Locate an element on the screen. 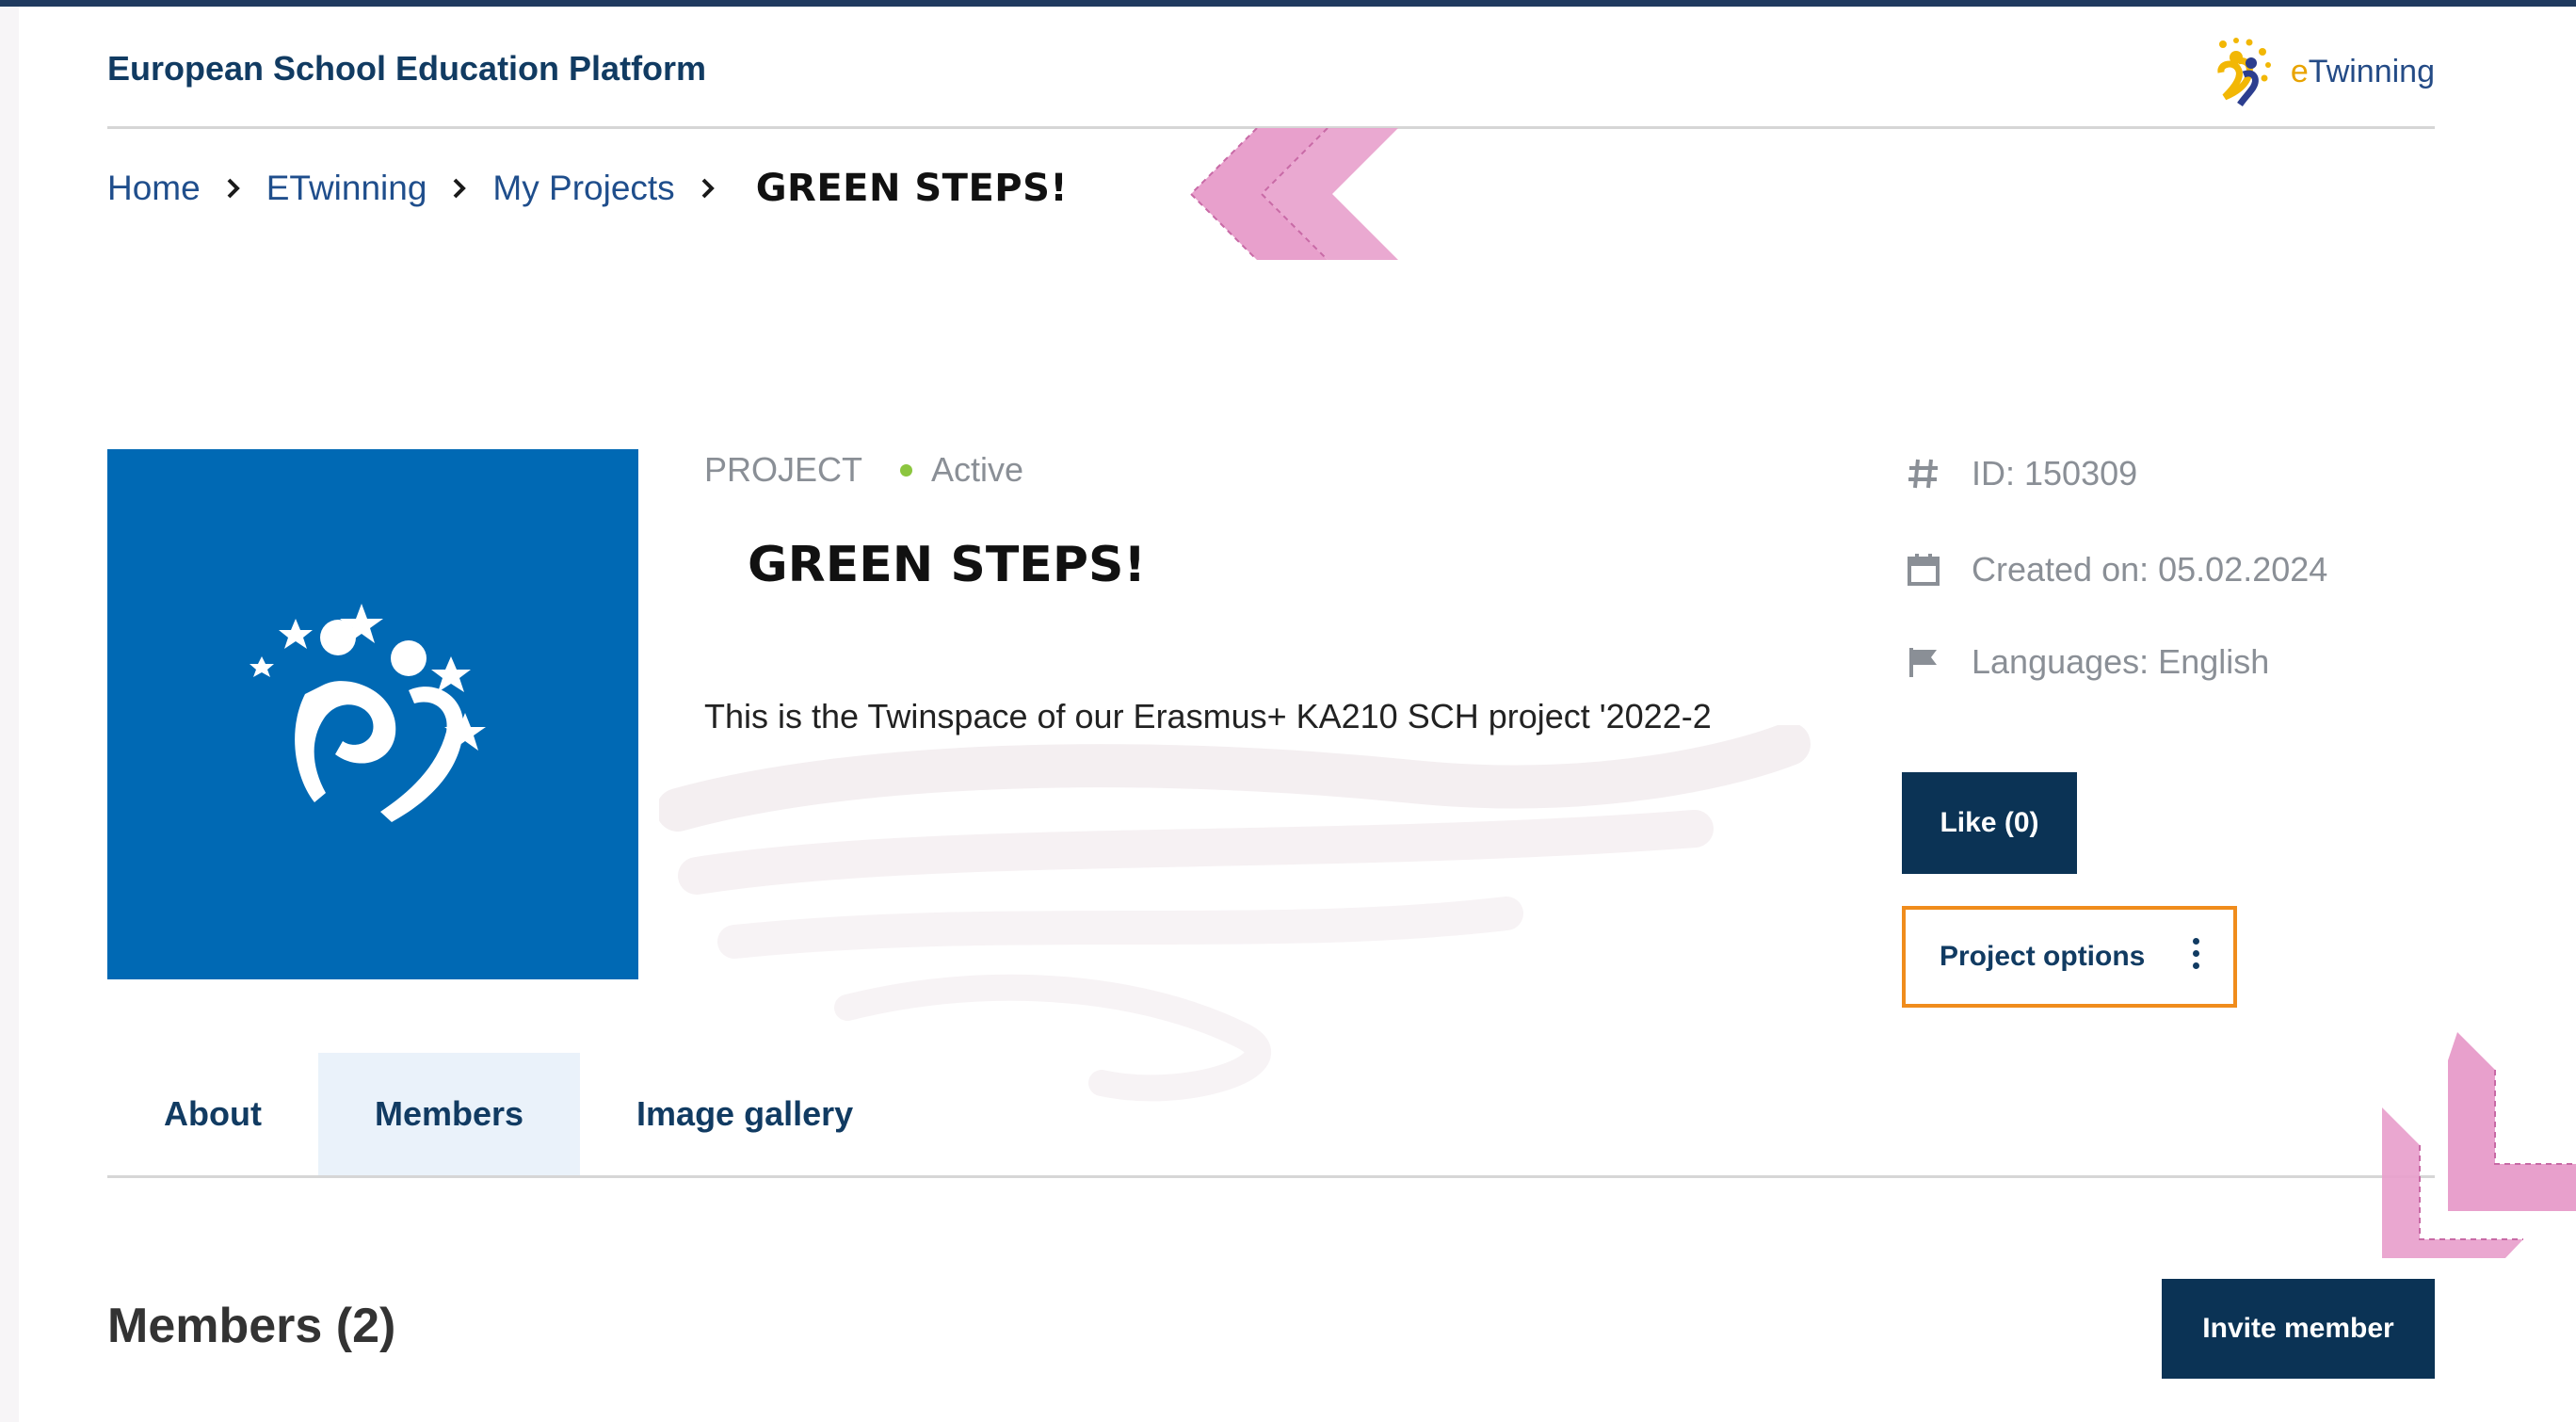  status-dot-icon is located at coordinates (906, 470).